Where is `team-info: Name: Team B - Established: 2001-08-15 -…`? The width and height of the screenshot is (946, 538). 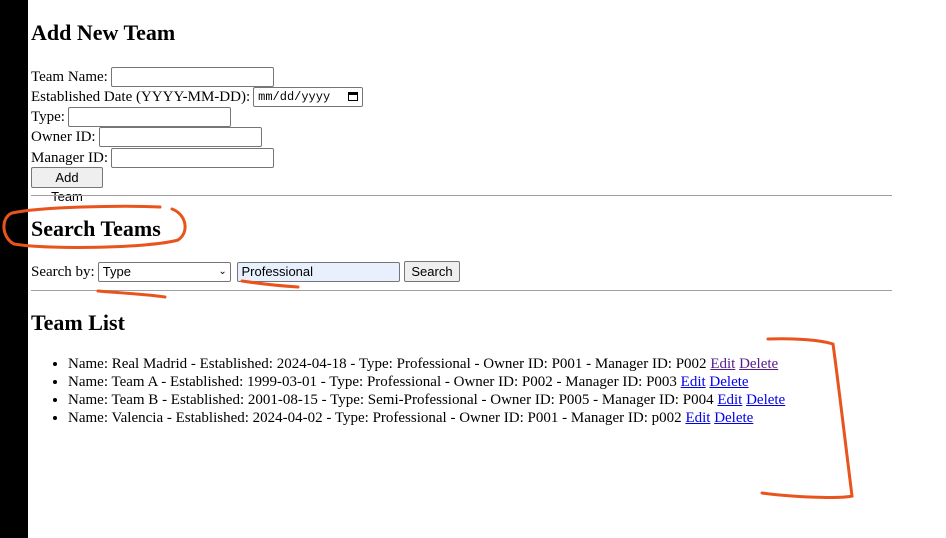
team-info: Name: Team B - Established: 2001-08-15 -… is located at coordinates (391, 400).